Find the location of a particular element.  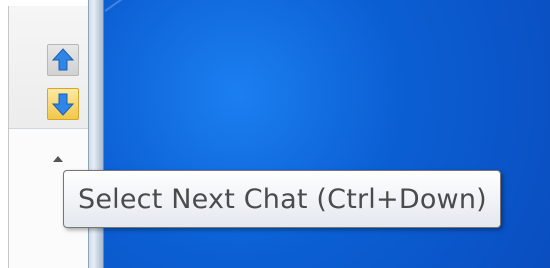

tooltip-text: Select Next Chat (Ctrl+Down) is located at coordinates (282, 199).